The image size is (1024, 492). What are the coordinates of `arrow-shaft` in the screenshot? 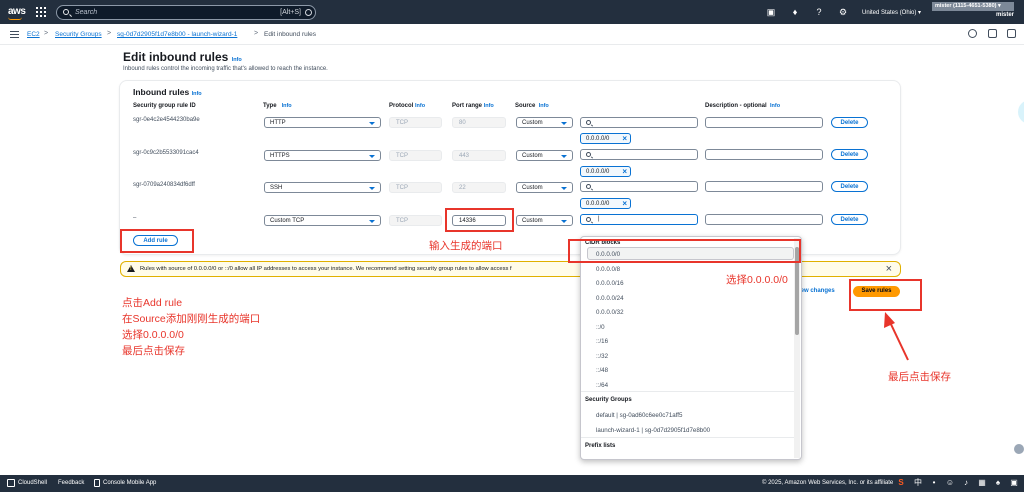 It's located at (898, 340).